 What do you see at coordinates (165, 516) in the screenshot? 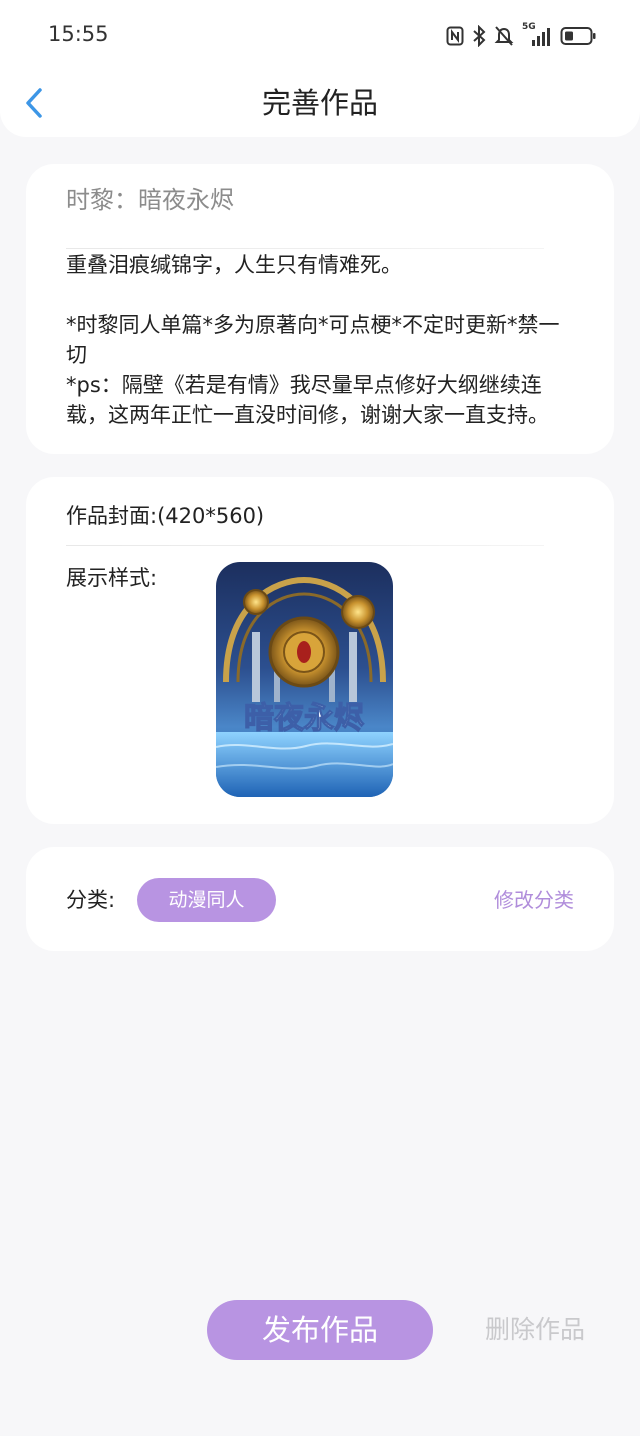
I see `cover-label: 作品封面:(420*560)` at bounding box center [165, 516].